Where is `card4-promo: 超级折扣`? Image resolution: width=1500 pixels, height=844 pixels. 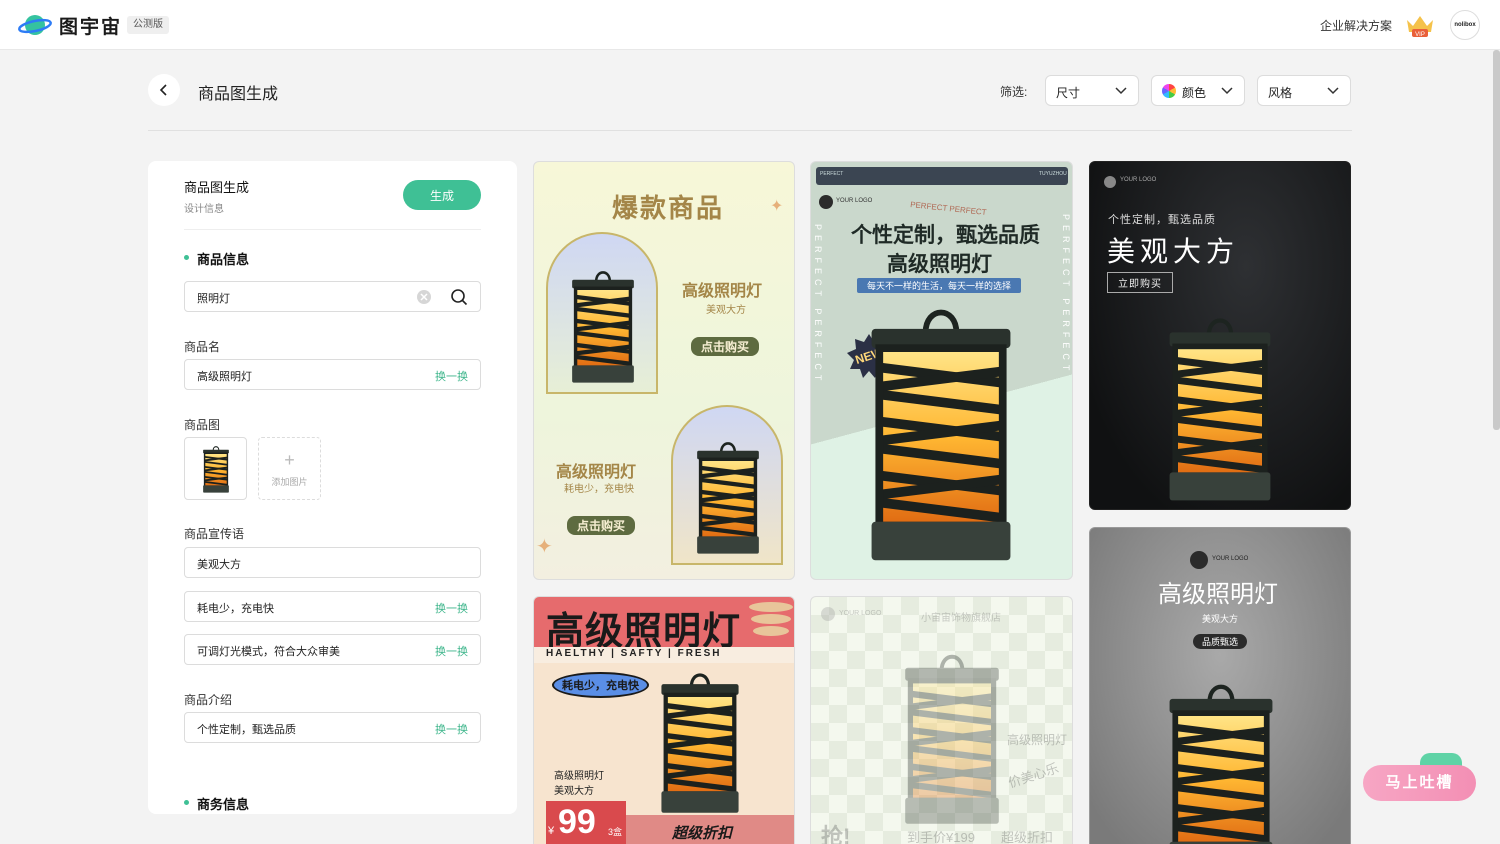 card4-promo: 超级折扣 is located at coordinates (702, 833).